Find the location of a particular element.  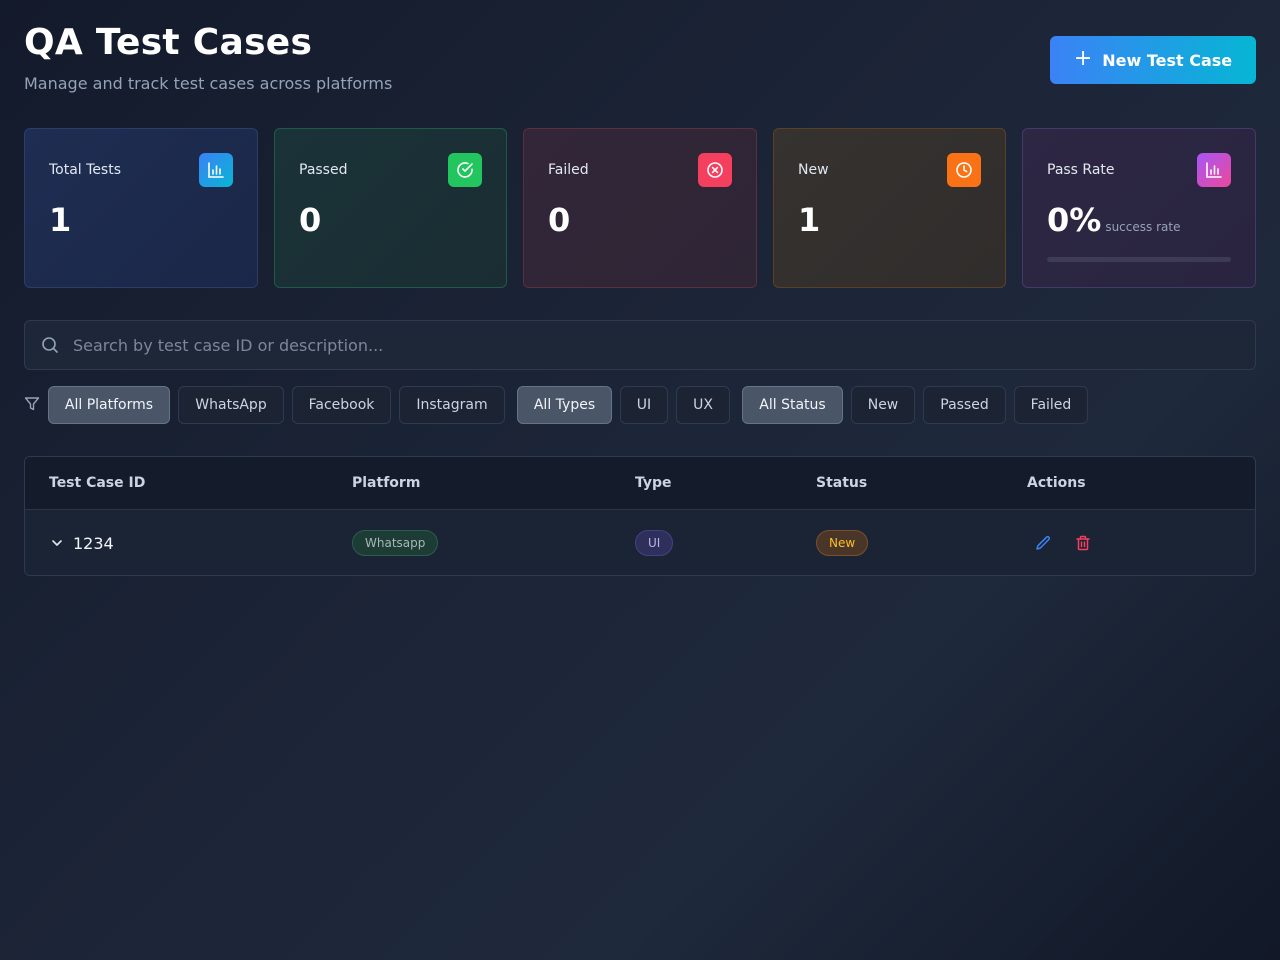

type-badge: UI is located at coordinates (654, 543).